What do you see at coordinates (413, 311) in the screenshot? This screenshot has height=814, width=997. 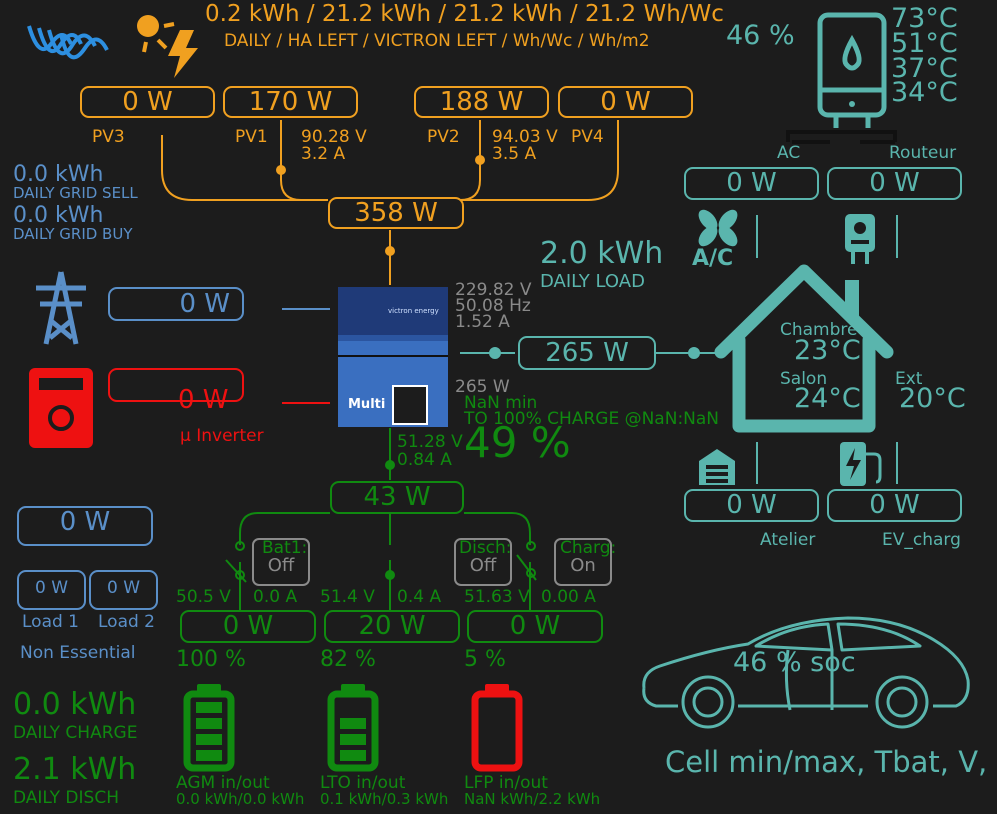 I see `victron-brand-label: victron energy` at bounding box center [413, 311].